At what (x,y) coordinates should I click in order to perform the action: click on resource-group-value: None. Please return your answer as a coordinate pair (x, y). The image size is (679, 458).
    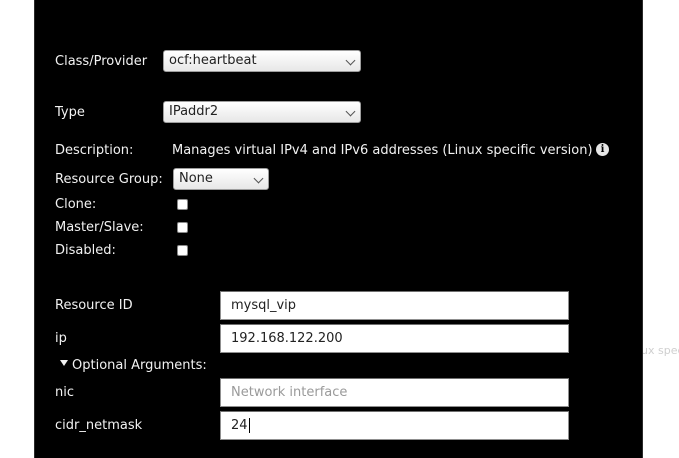
    Looking at the image, I should click on (196, 178).